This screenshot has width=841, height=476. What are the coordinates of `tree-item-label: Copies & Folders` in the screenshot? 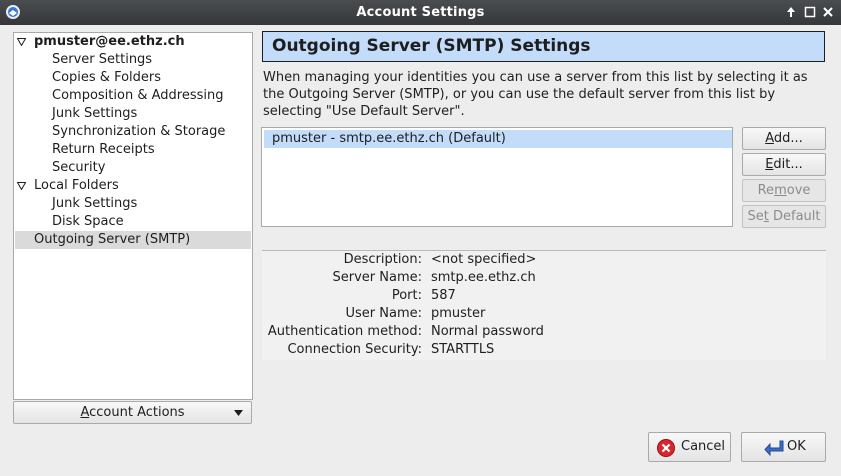 It's located at (107, 77).